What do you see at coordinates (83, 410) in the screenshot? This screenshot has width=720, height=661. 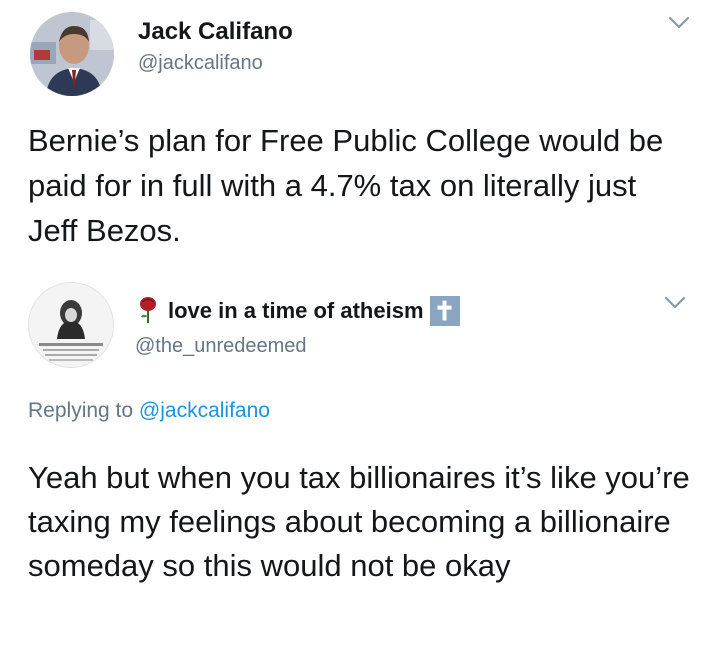 I see `replying-prefix: Replying to` at bounding box center [83, 410].